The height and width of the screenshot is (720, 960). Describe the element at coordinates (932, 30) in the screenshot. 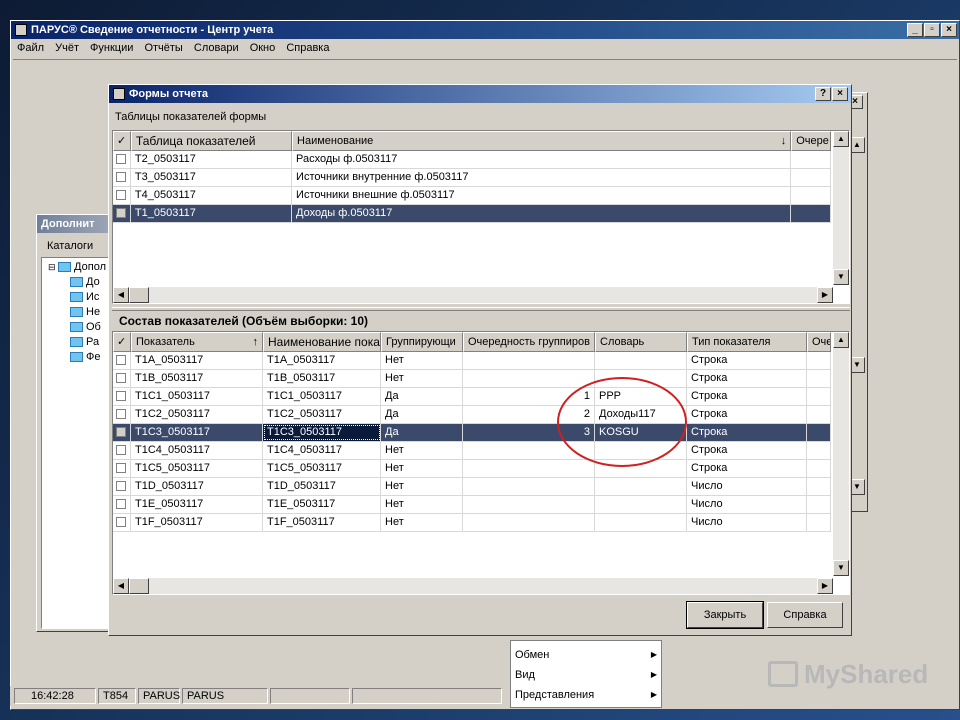

I see `restore-button: ▫` at that location.